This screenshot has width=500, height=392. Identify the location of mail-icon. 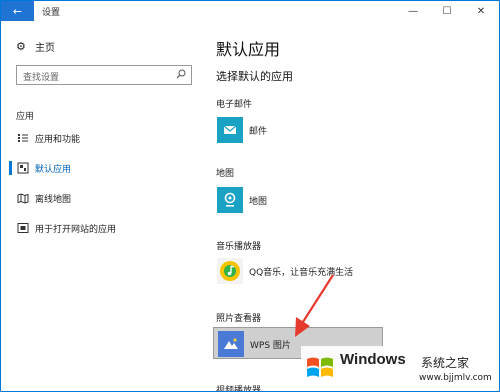
(230, 130).